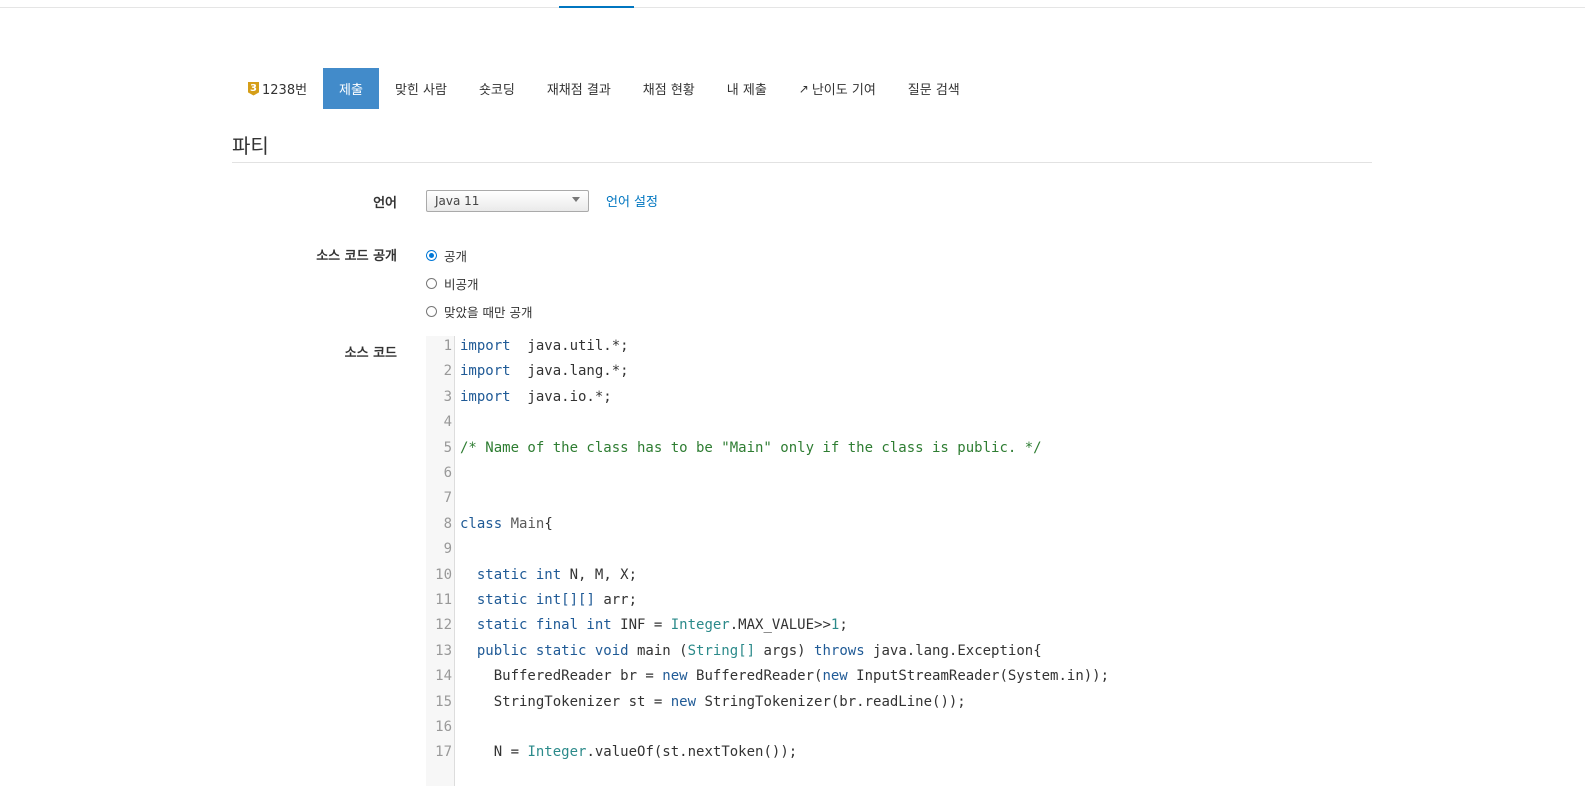  I want to click on code-line: 6, so click(443, 477).